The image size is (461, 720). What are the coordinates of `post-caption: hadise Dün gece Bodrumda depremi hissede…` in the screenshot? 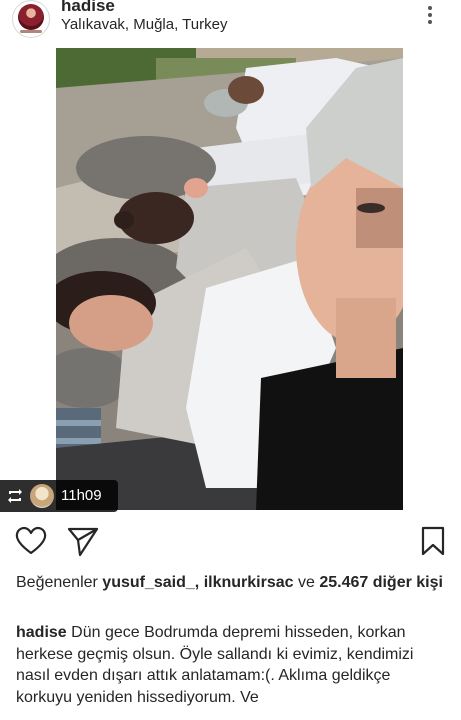 It's located at (232, 665).